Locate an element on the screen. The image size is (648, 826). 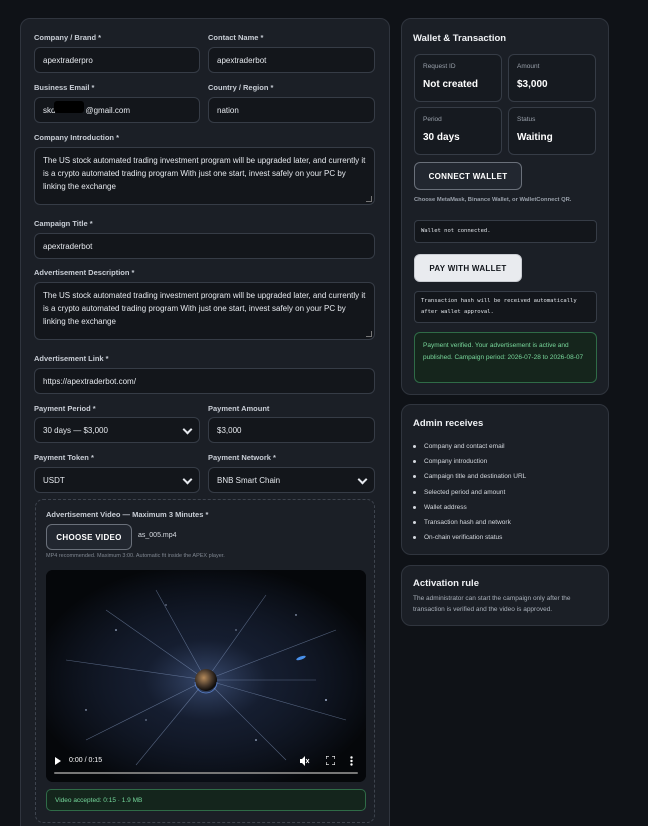
wallet-period-label: Period is located at coordinates (432, 119).